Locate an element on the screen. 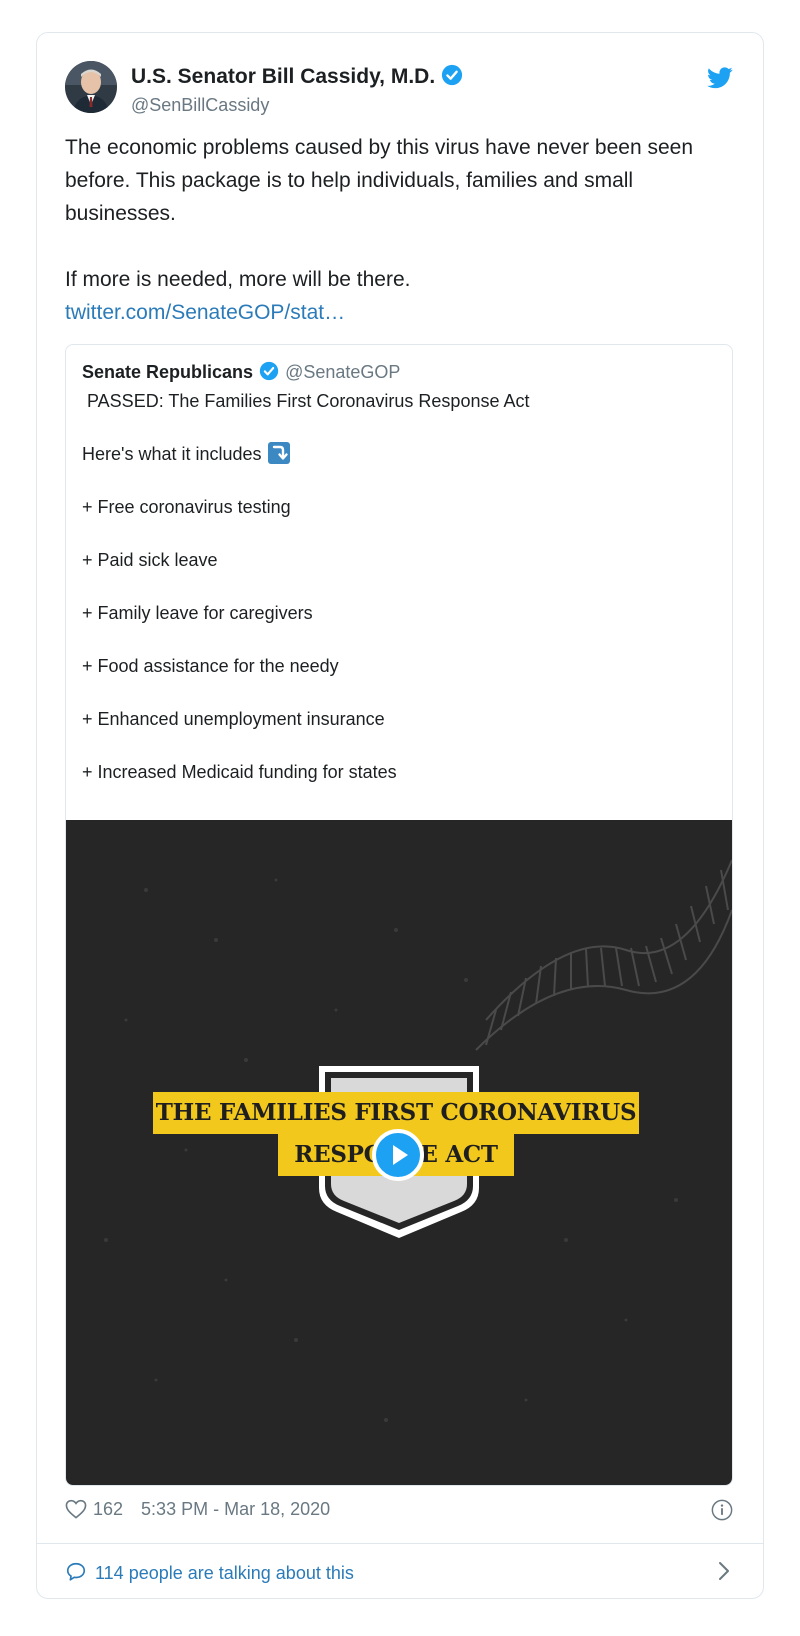 Image resolution: width=800 pixels, height=1636 pixels. speech-bubble-icon is located at coordinates (76, 1574).